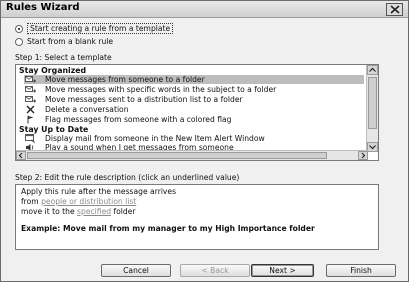 This screenshot has width=409, height=282. Describe the element at coordinates (63, 57) in the screenshot. I see `step1-label: Step 1: Select a template` at that location.